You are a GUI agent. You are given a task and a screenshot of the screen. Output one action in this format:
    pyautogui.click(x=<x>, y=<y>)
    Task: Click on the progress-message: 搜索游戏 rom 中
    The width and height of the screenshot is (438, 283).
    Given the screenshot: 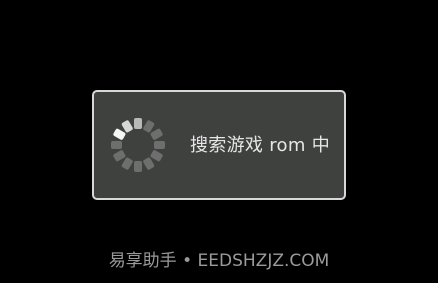 What is the action you would take?
    pyautogui.click(x=260, y=145)
    